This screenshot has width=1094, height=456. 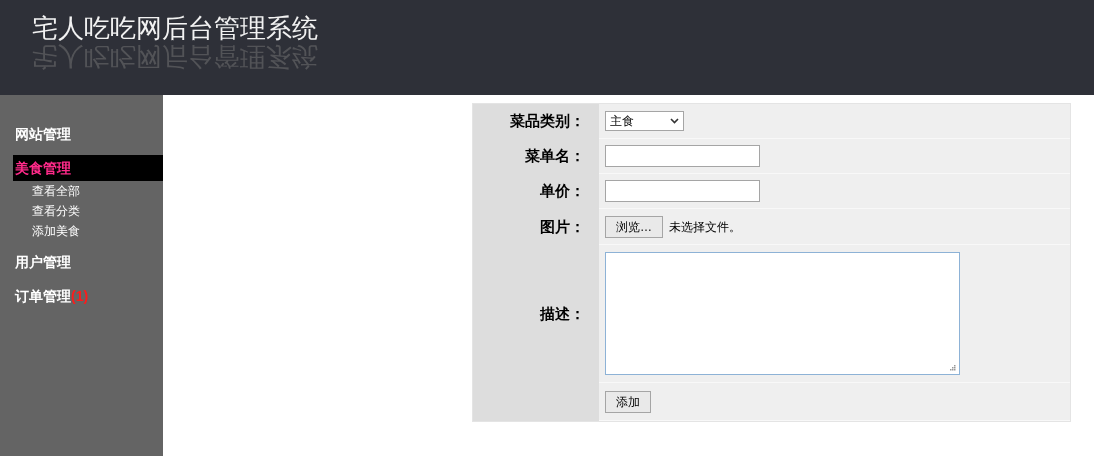 I want to click on field-label: 单价：, so click(x=562, y=191).